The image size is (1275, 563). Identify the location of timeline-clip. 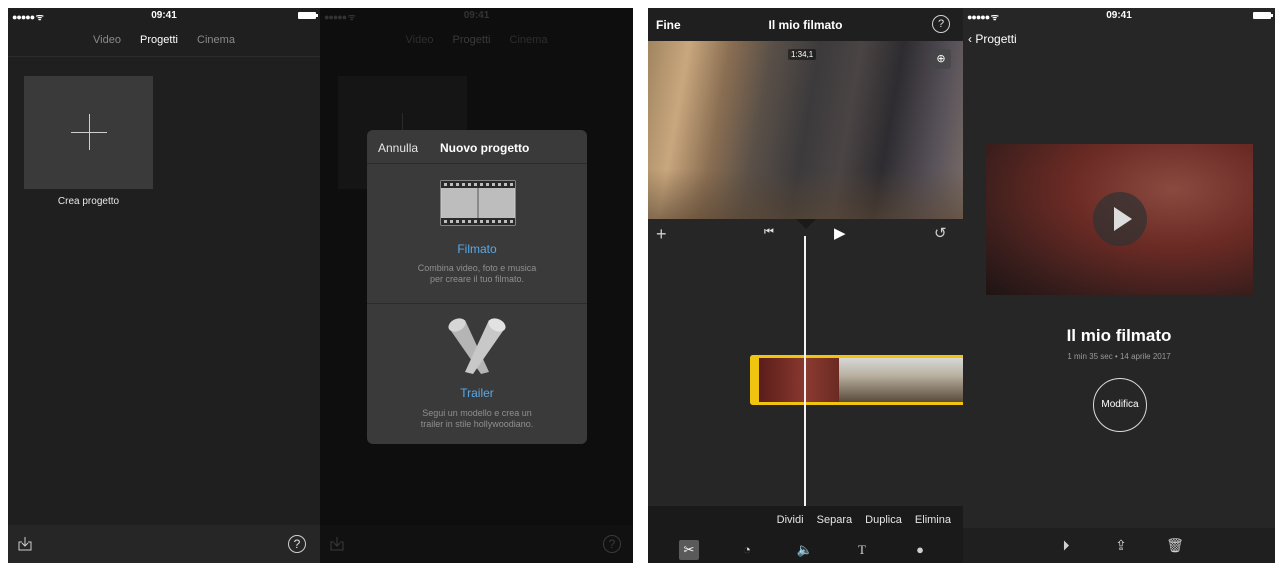
(856, 380).